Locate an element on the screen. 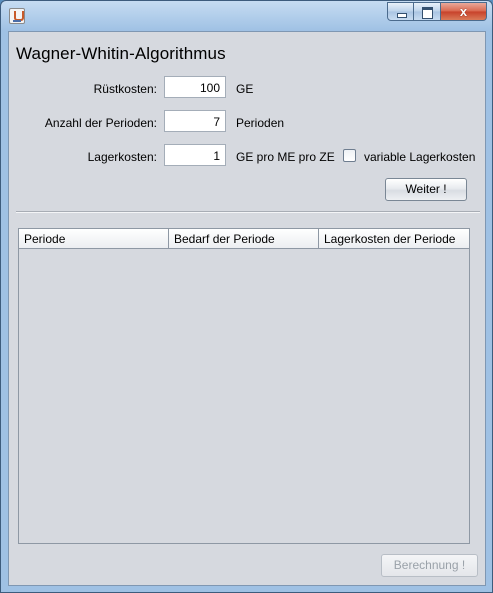 This screenshot has height=593, width=493. maximize-button is located at coordinates (427, 11).